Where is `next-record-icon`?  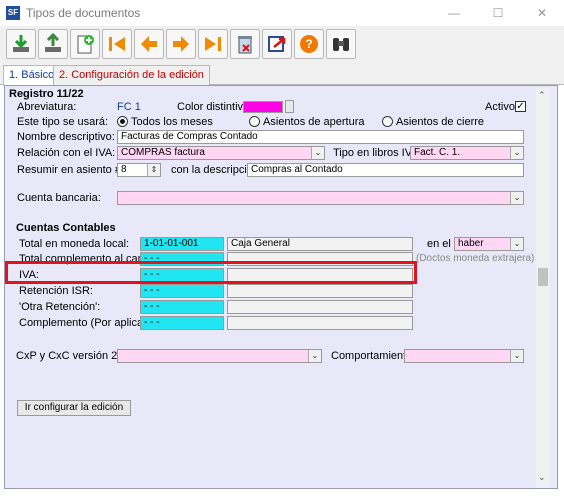 next-record-icon is located at coordinates (181, 44).